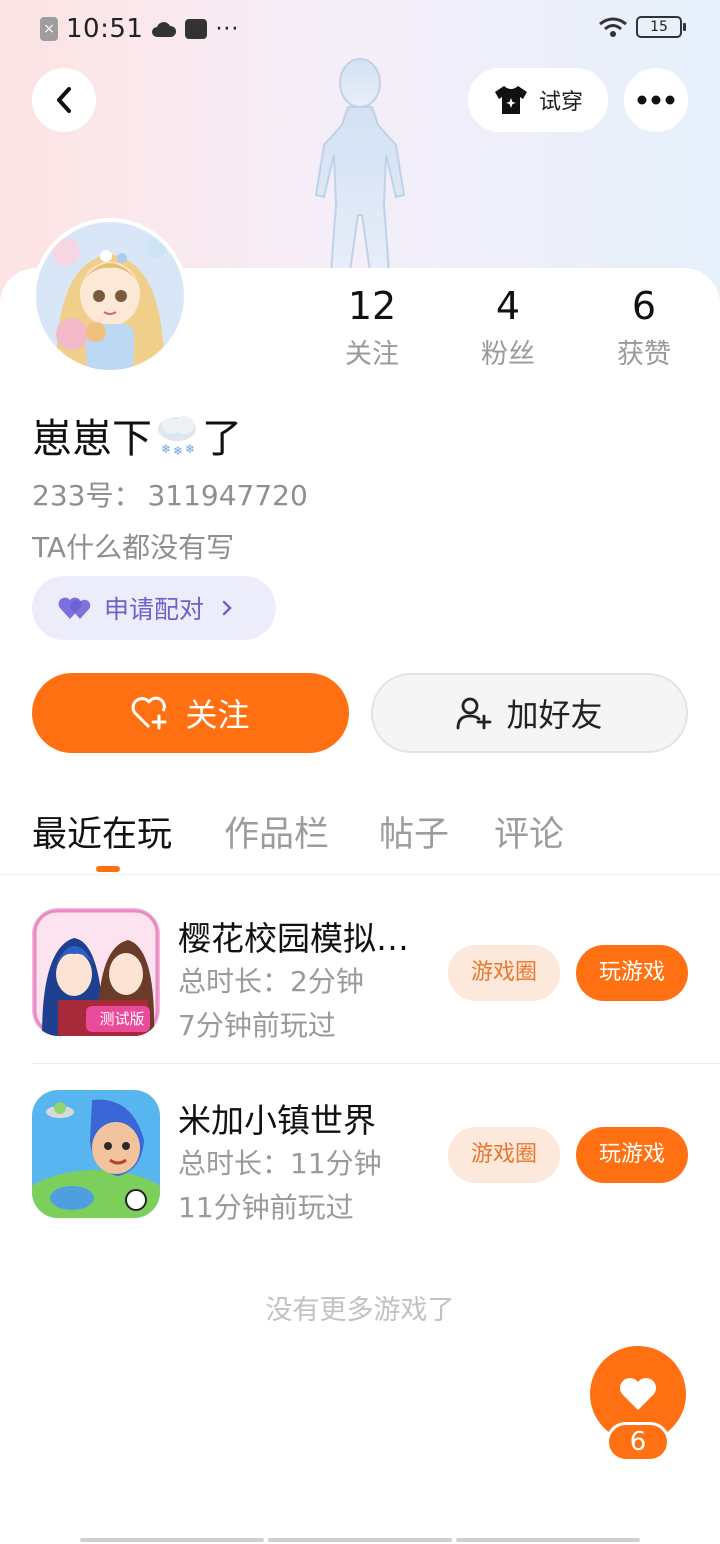 The width and height of the screenshot is (720, 1544). I want to click on chevron-right-icon, so click(227, 608).